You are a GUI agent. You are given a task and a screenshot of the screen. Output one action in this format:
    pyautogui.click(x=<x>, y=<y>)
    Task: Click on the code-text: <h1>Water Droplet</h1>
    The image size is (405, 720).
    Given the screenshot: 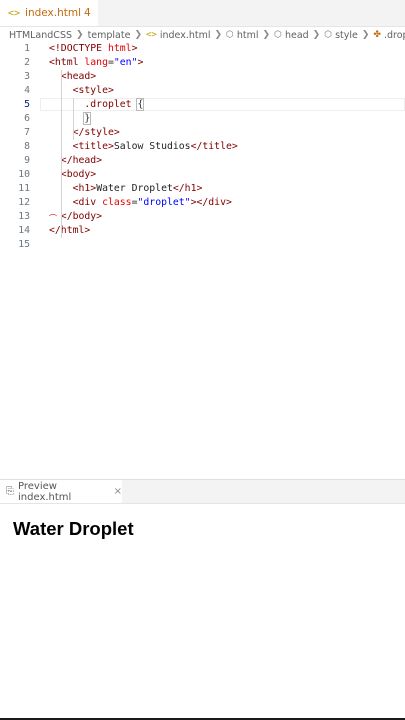 What is the action you would take?
    pyautogui.click(x=126, y=189)
    